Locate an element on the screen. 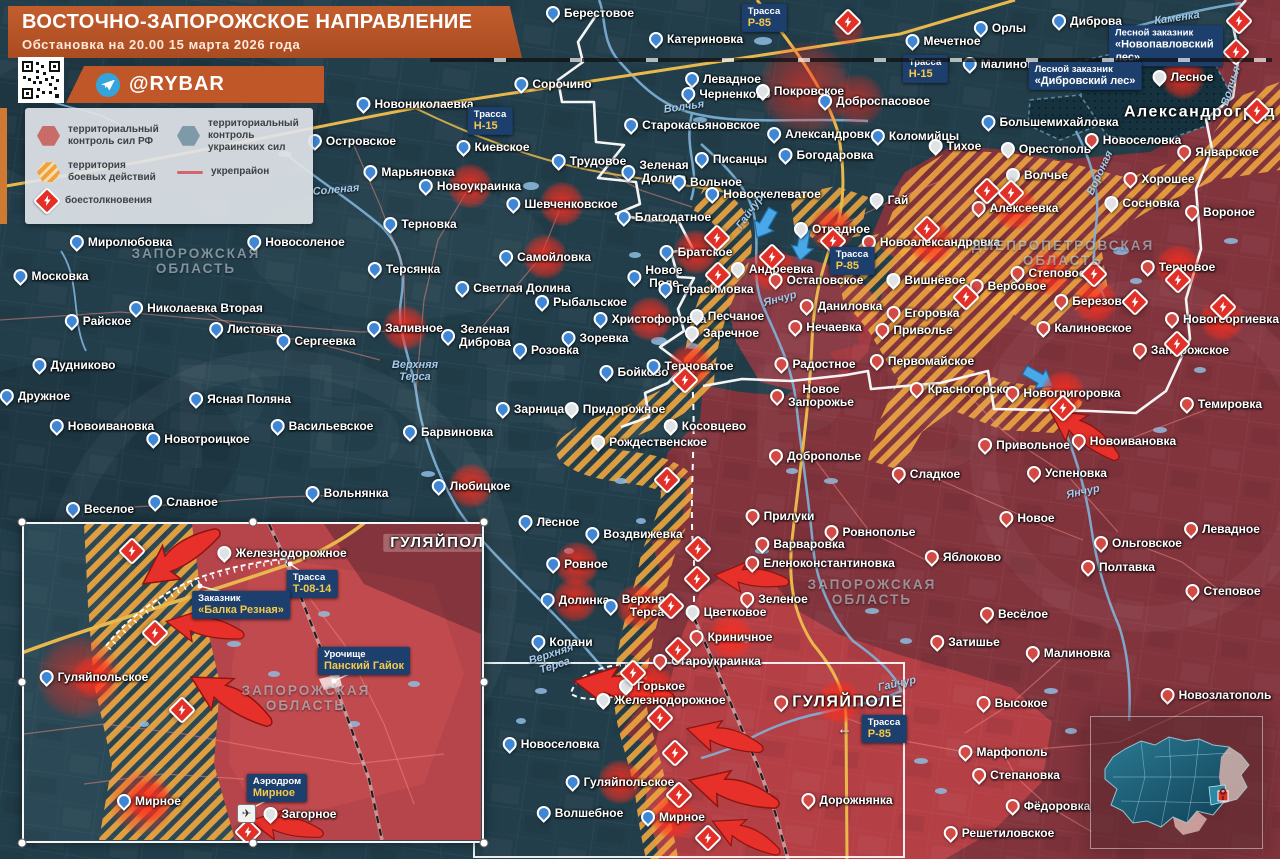 This screenshot has height=859, width=1280. town-label: Покровское is located at coordinates (809, 90).